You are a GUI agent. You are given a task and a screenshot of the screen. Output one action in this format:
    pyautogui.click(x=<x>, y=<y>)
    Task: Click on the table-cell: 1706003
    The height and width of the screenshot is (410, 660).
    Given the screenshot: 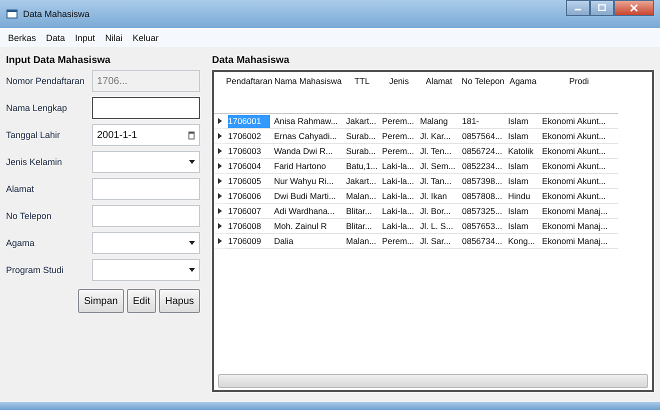 What is the action you would take?
    pyautogui.click(x=249, y=151)
    